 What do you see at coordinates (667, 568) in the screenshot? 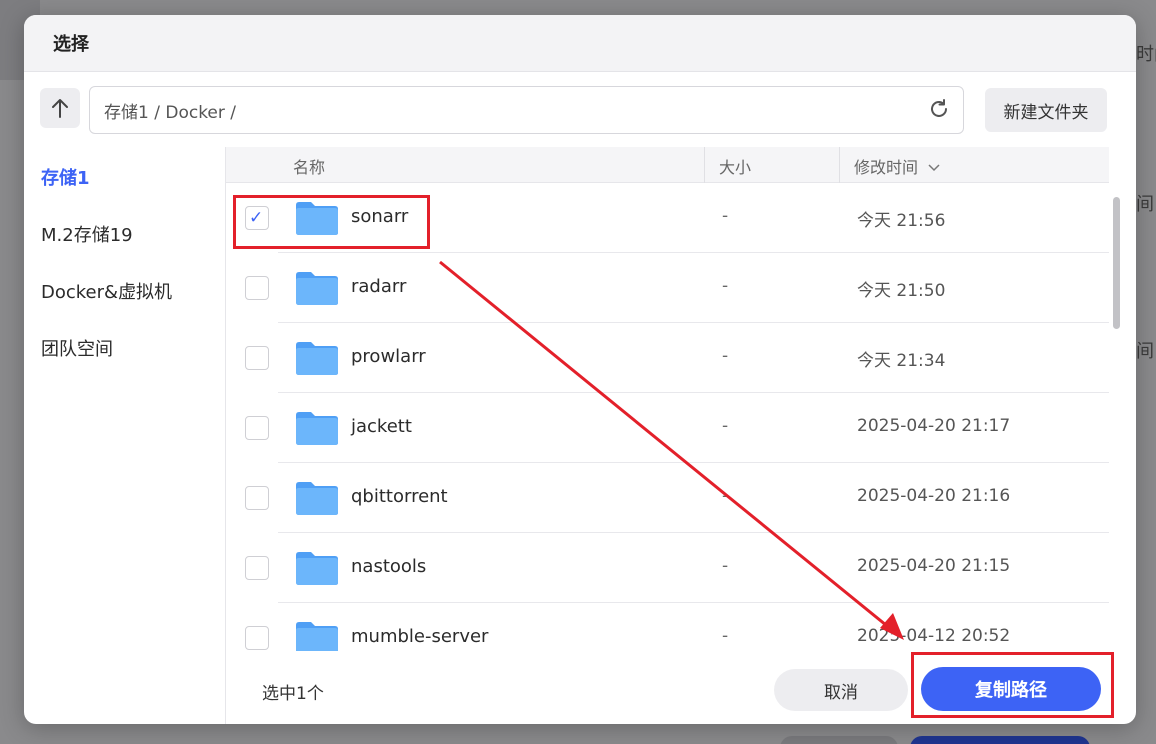
I see `file-row: nastools - 2025-04-20 21:15` at bounding box center [667, 568].